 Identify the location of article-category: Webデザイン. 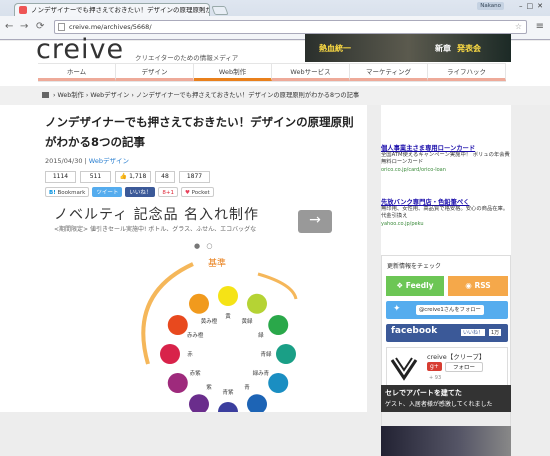
(109, 161).